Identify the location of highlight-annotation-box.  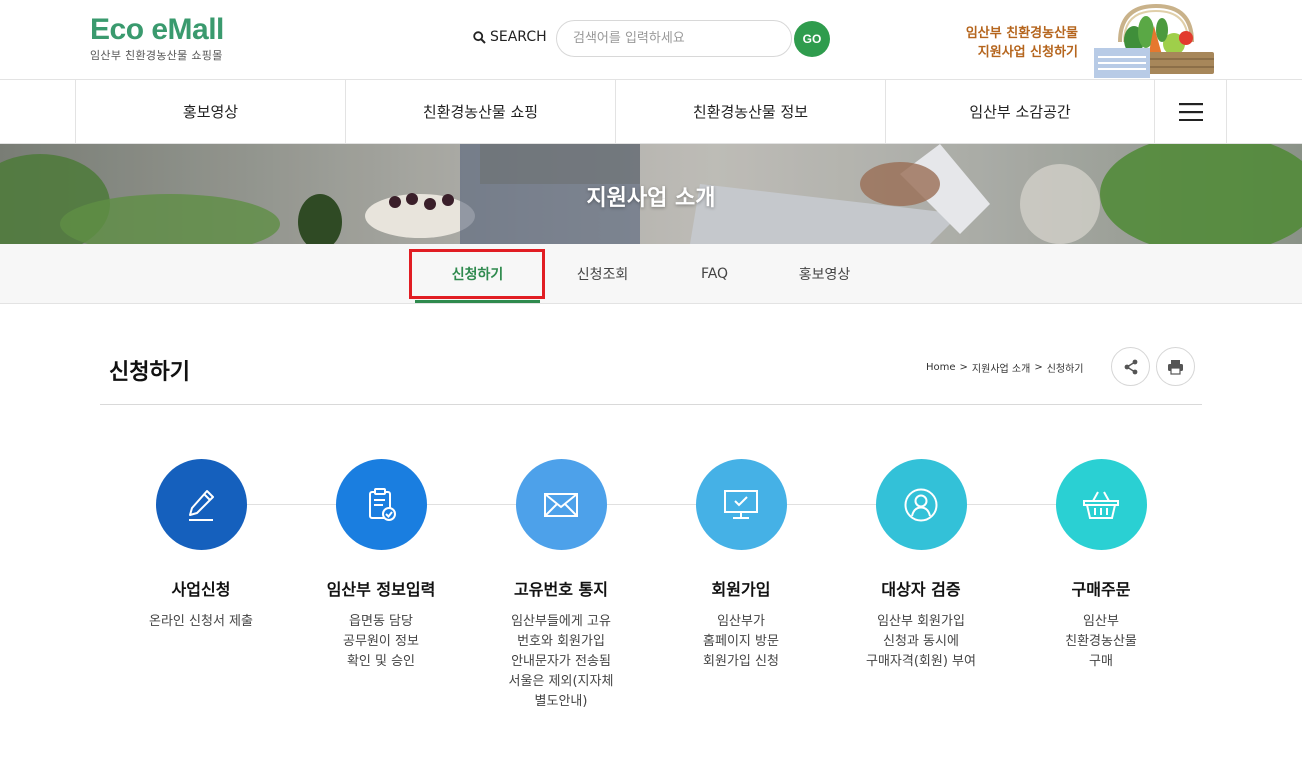
(477, 274).